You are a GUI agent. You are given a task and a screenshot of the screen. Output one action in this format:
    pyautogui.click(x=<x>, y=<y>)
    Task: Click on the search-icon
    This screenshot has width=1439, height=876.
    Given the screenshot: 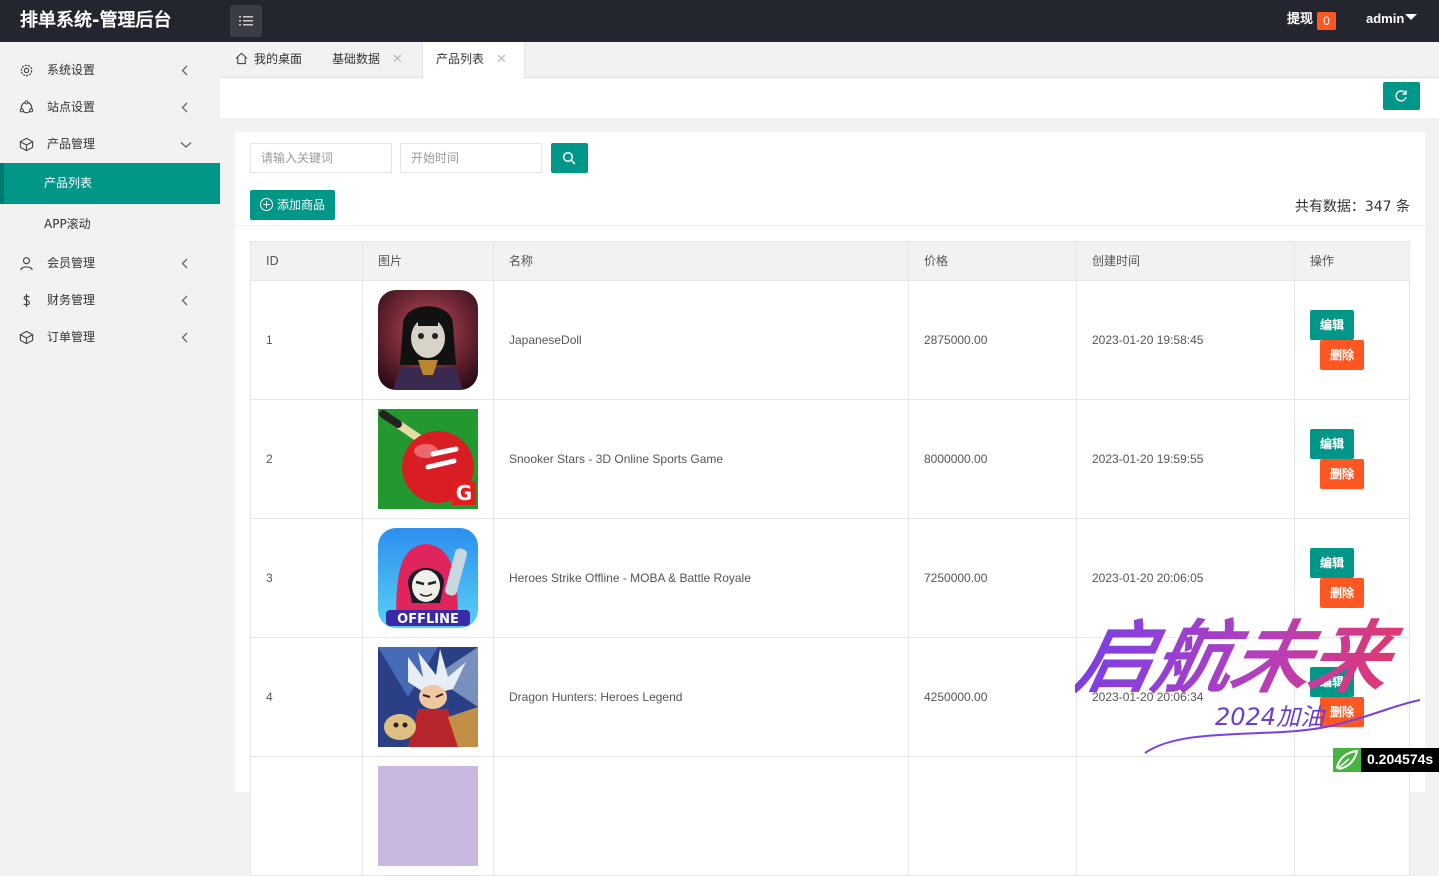 What is the action you would take?
    pyautogui.click(x=569, y=158)
    